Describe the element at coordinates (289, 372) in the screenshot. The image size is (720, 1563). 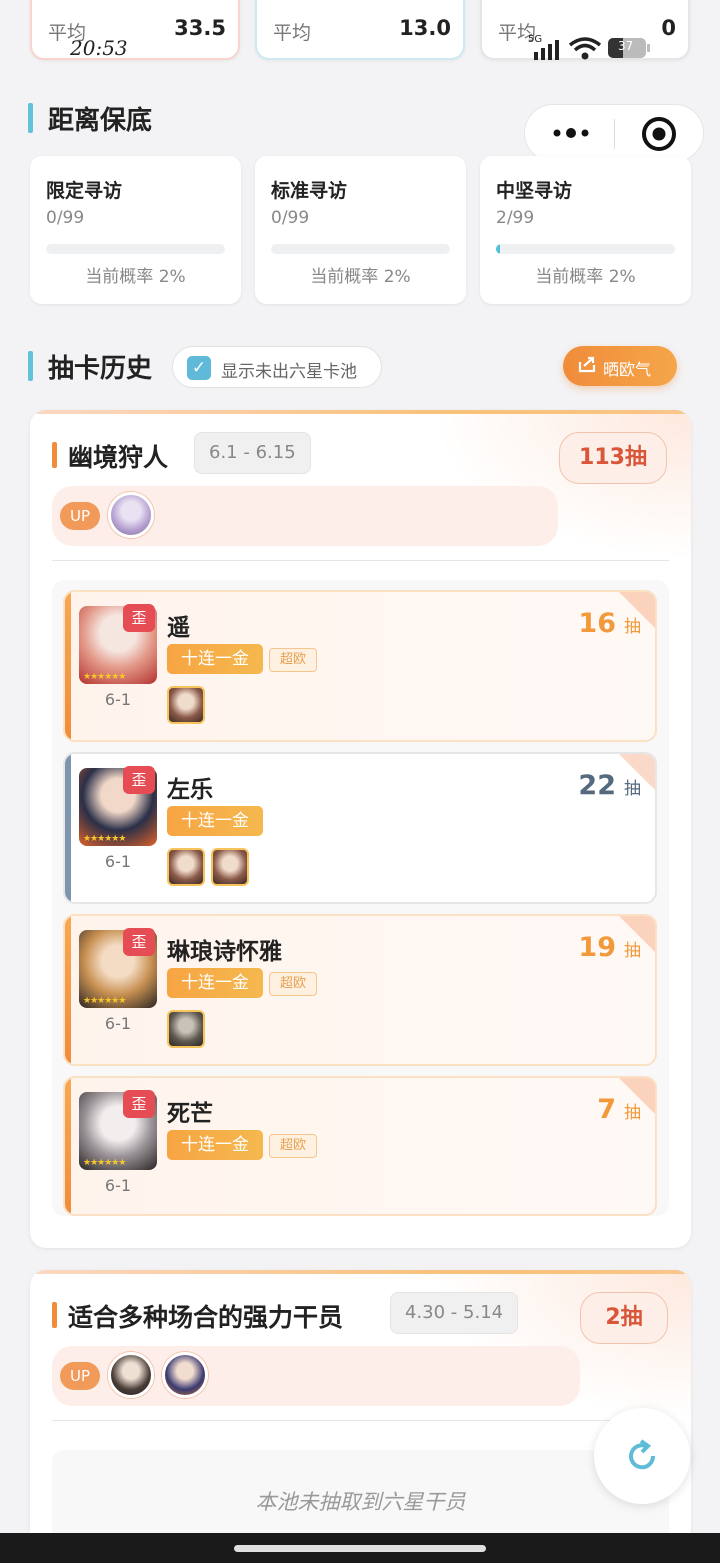
I see `toggle-label: 显示未出六星卡池` at that location.